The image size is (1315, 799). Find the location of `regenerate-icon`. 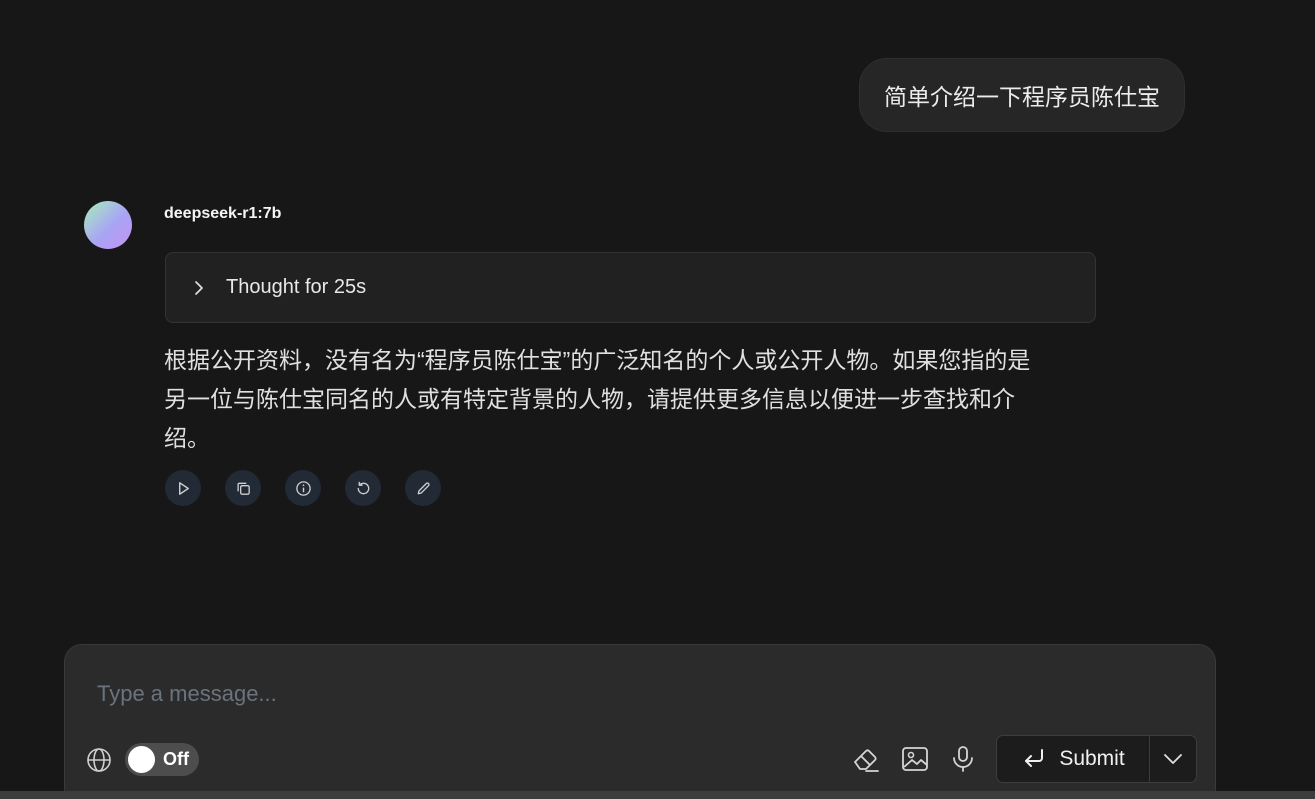

regenerate-icon is located at coordinates (363, 487).